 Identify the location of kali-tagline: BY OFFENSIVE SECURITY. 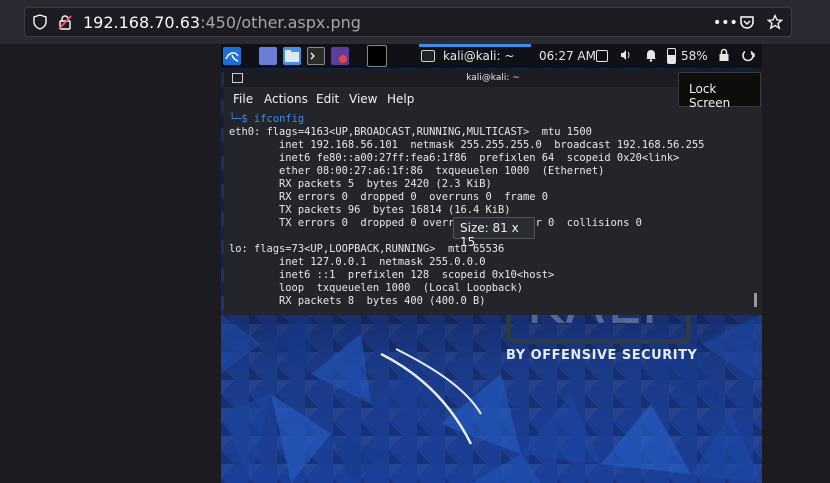
(602, 355).